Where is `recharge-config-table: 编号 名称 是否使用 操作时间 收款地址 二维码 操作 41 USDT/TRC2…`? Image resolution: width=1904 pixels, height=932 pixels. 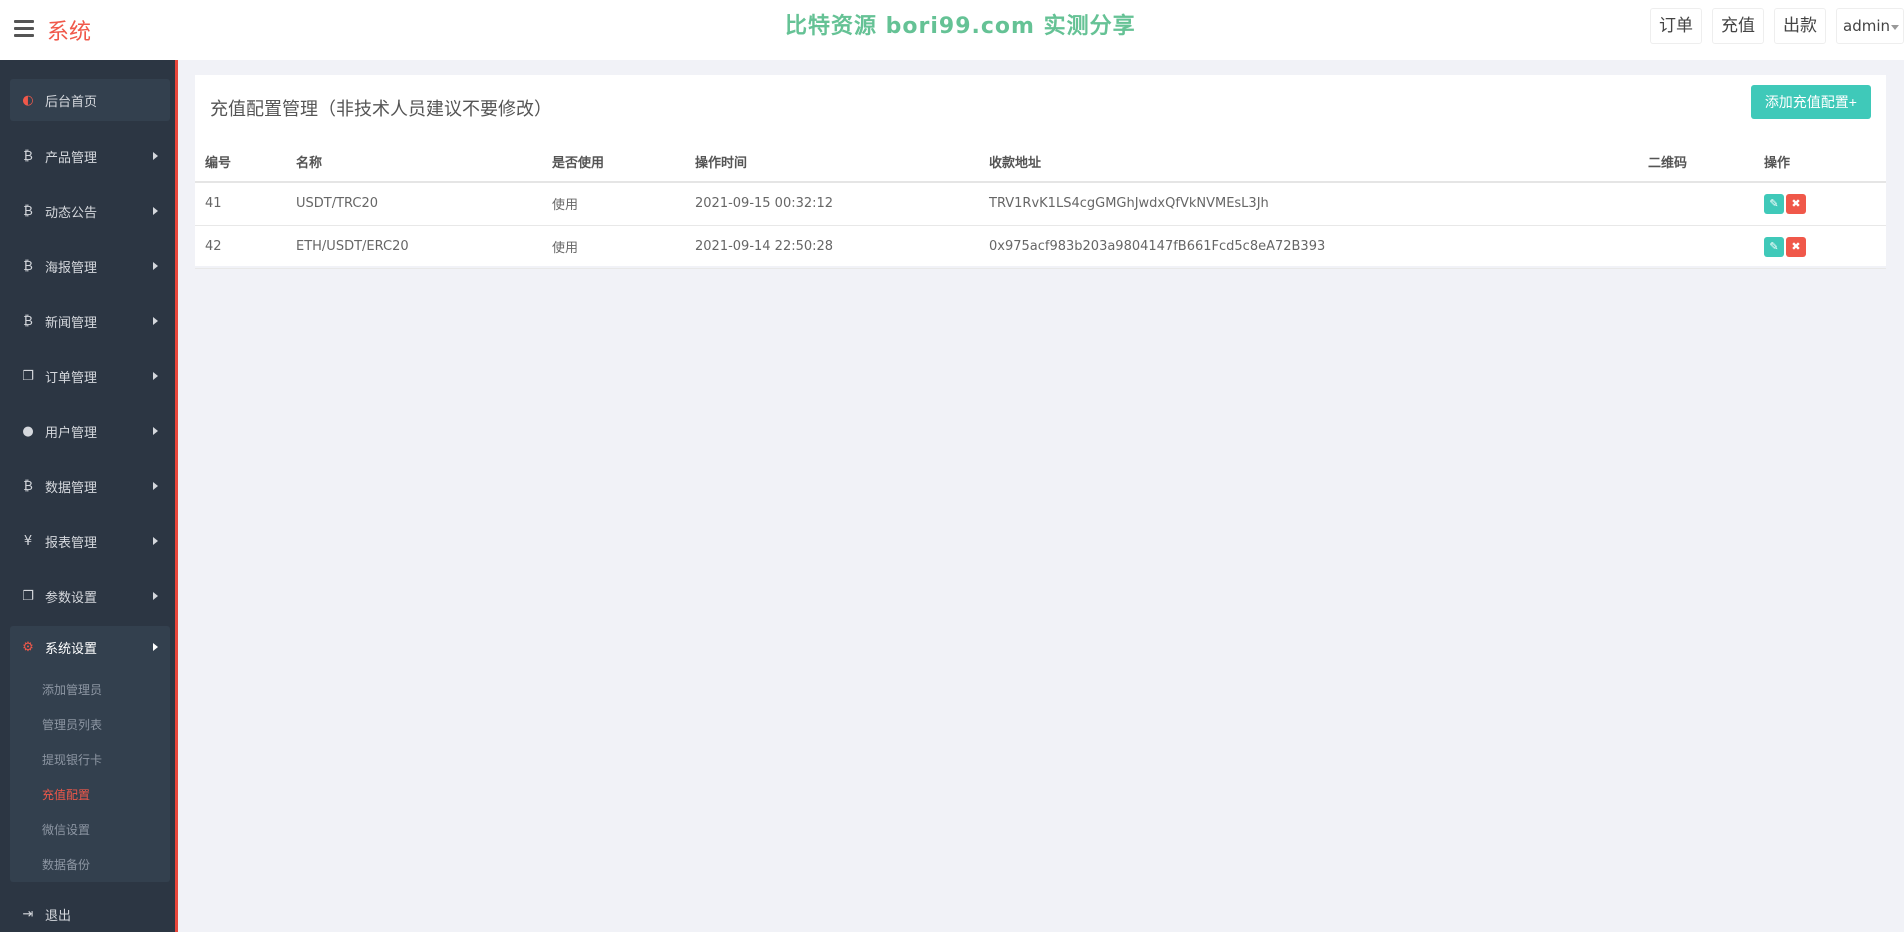 recharge-config-table: 编号 名称 是否使用 操作时间 收款地址 二维码 操作 41 USDT/TRC2… is located at coordinates (1040, 205).